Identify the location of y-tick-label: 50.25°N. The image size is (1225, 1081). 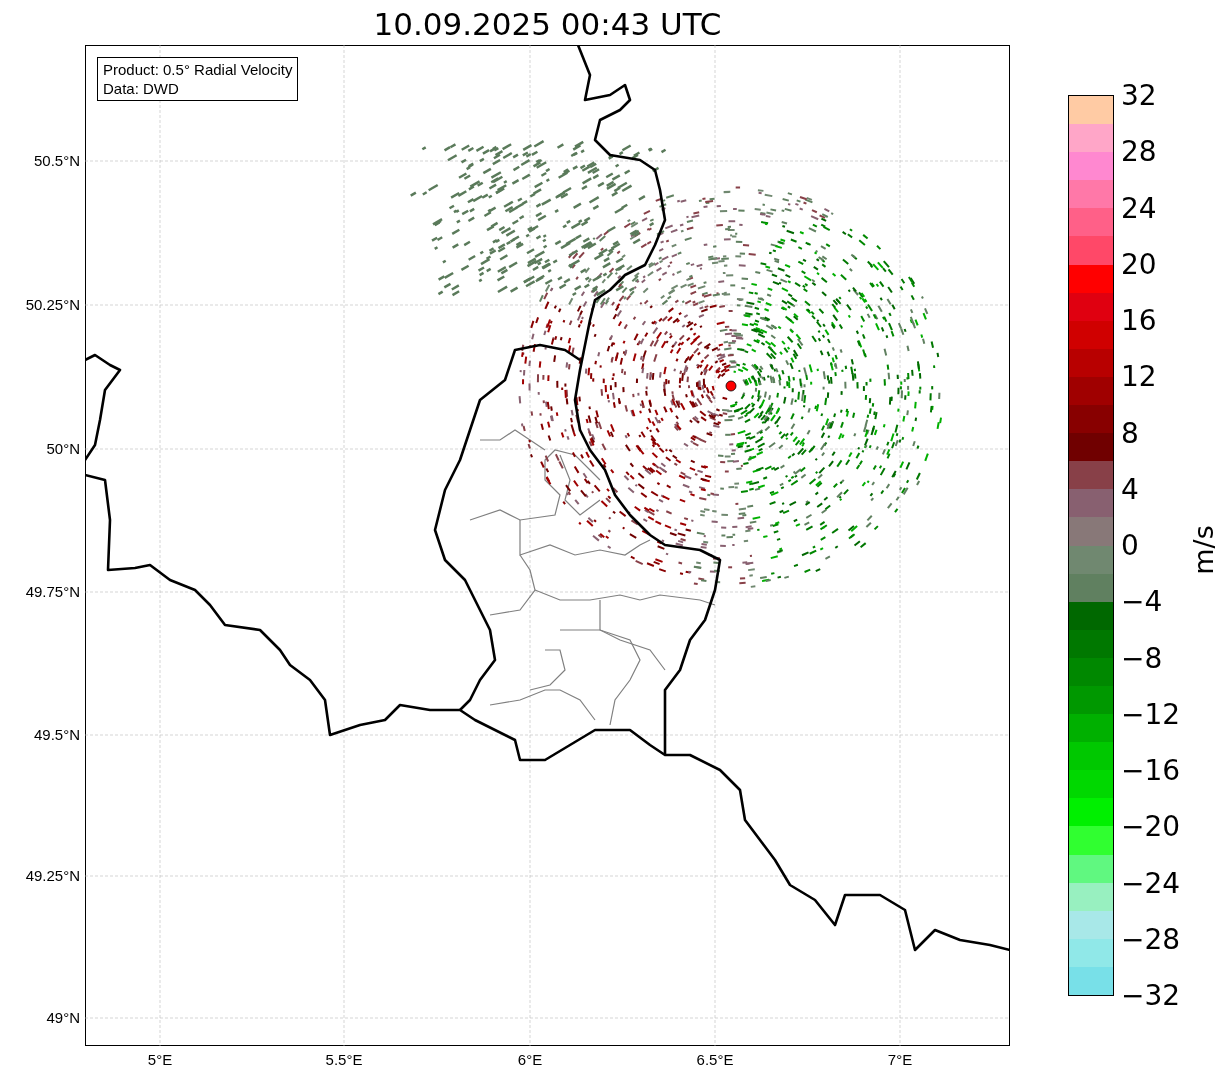
(52, 305).